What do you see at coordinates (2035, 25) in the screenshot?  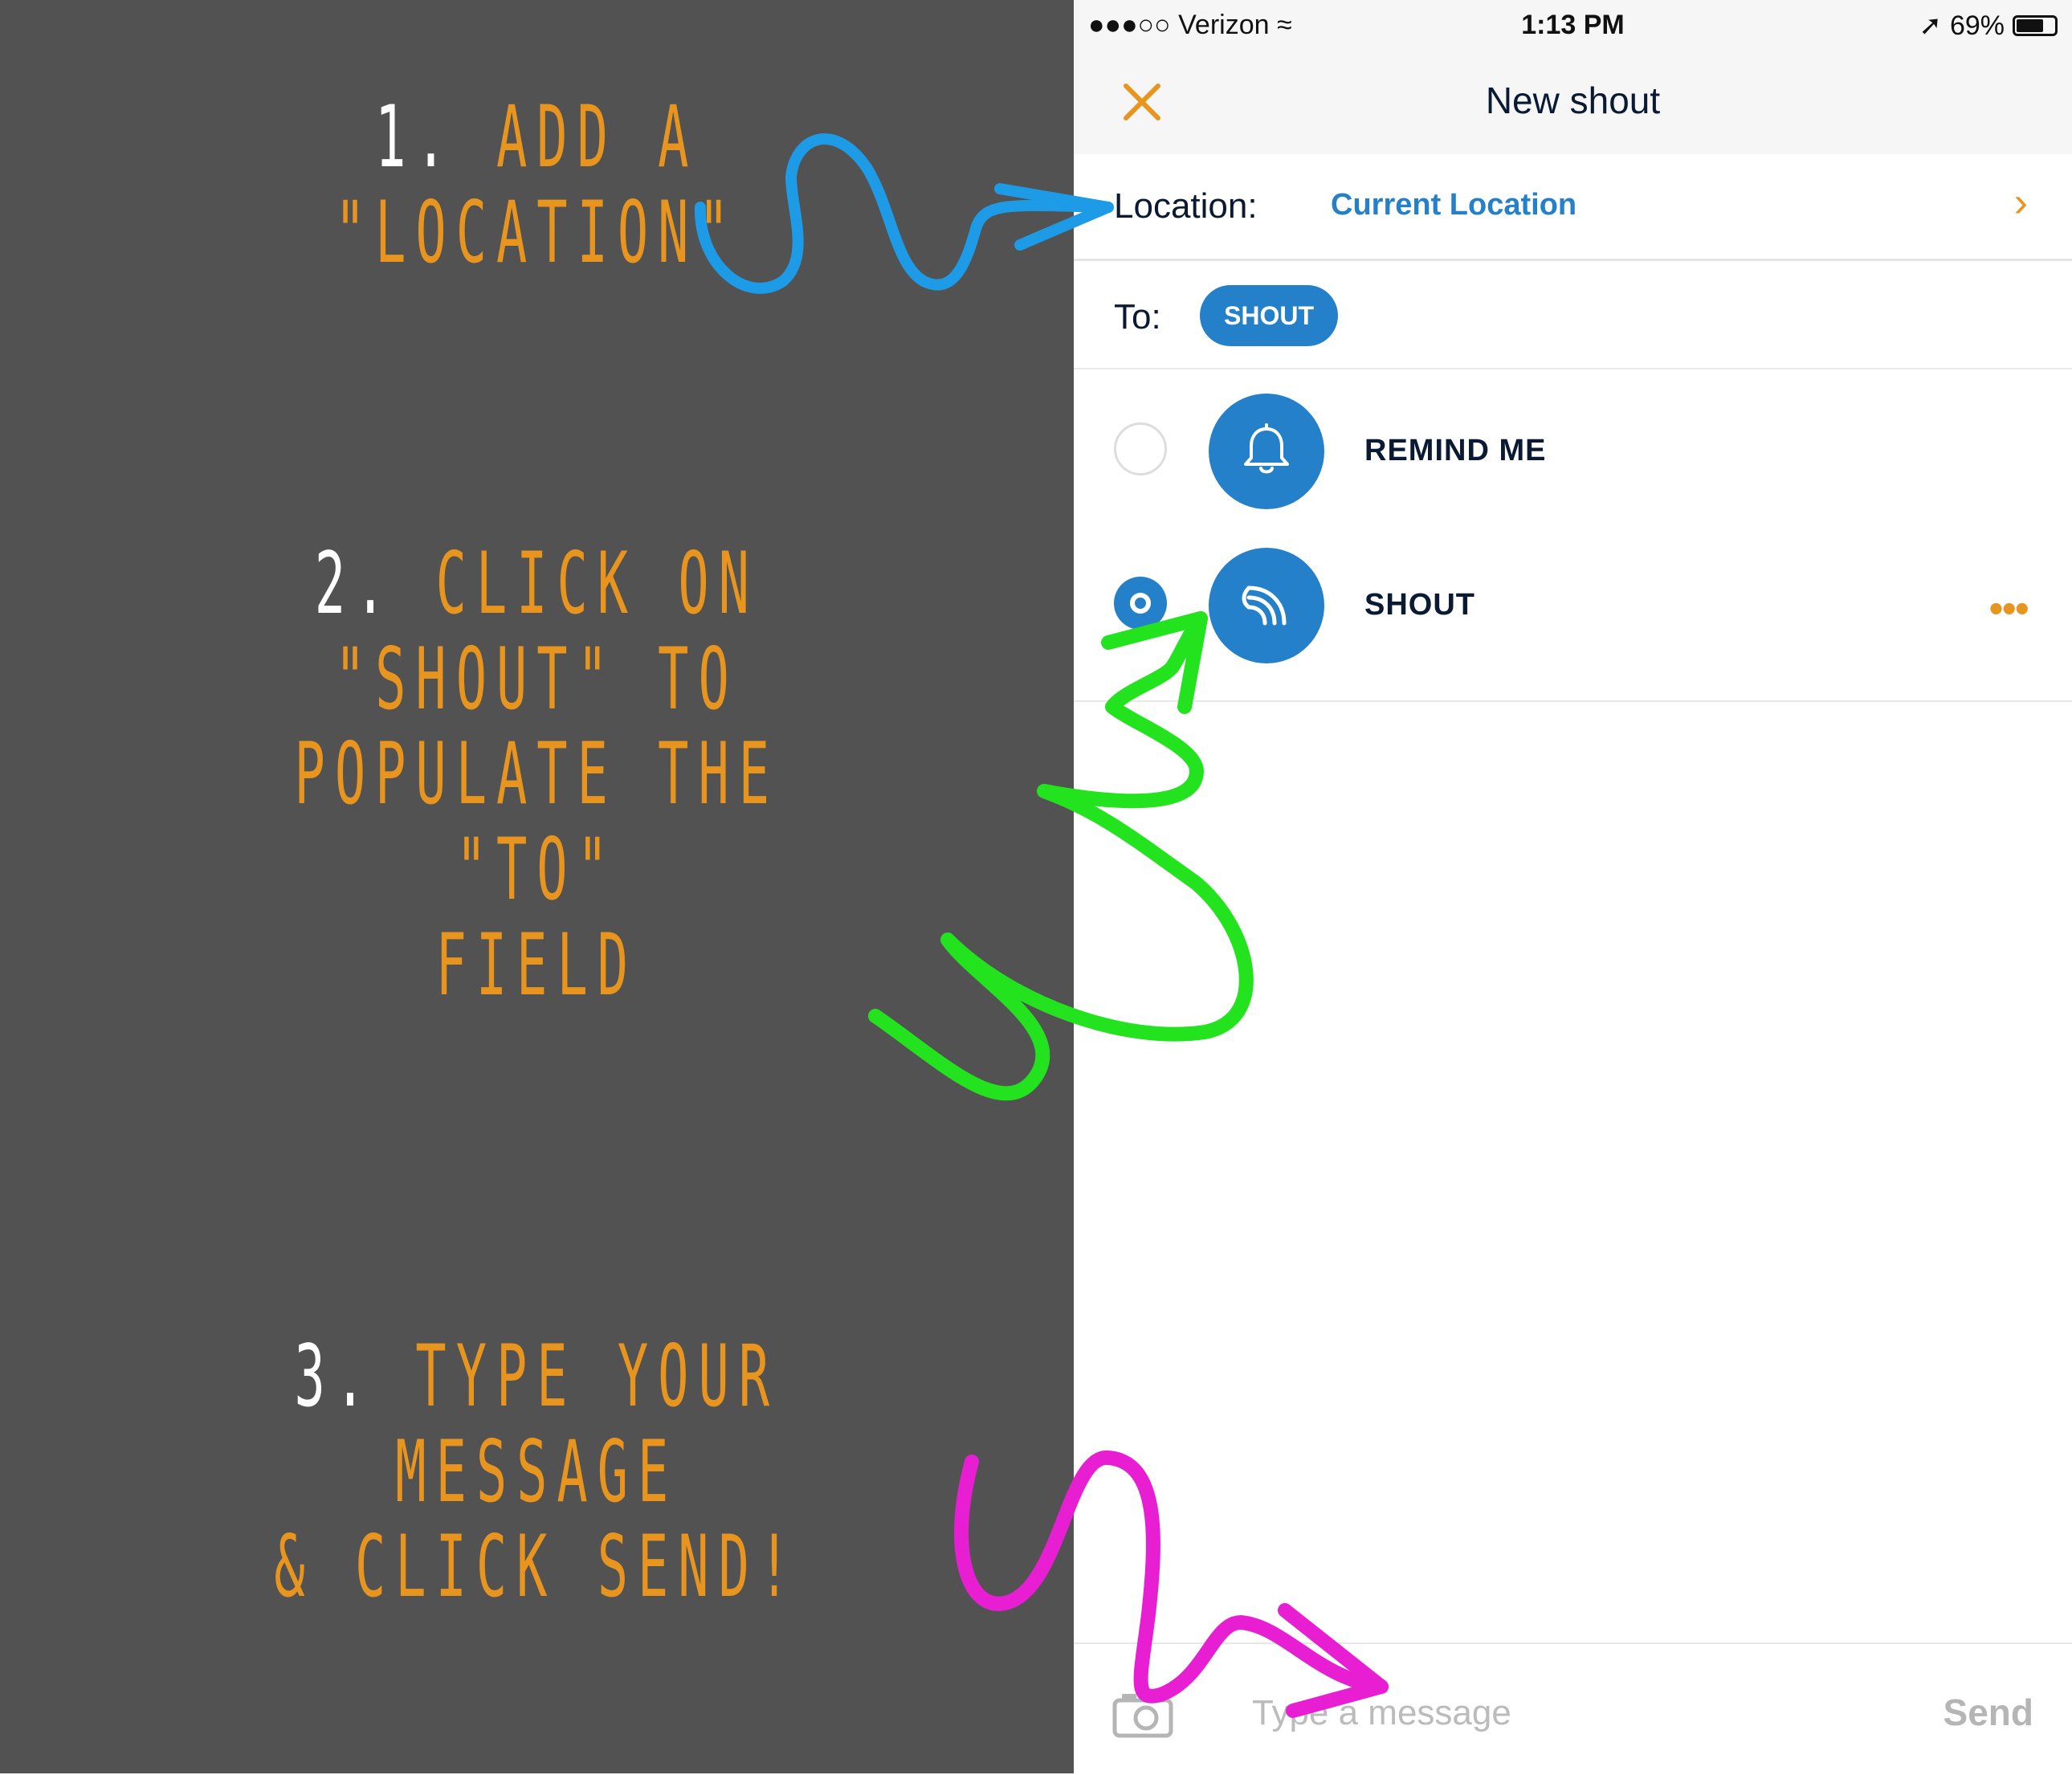 I see `battery-icon` at bounding box center [2035, 25].